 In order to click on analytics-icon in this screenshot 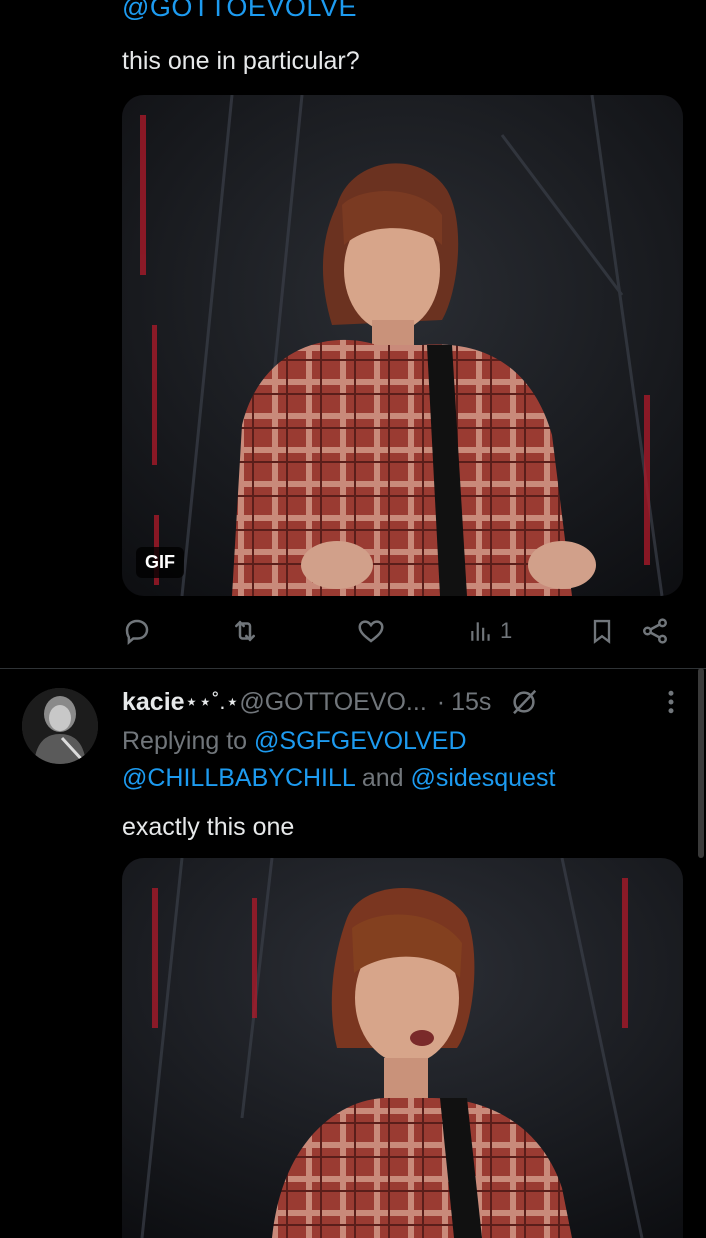, I will do `click(480, 631)`.